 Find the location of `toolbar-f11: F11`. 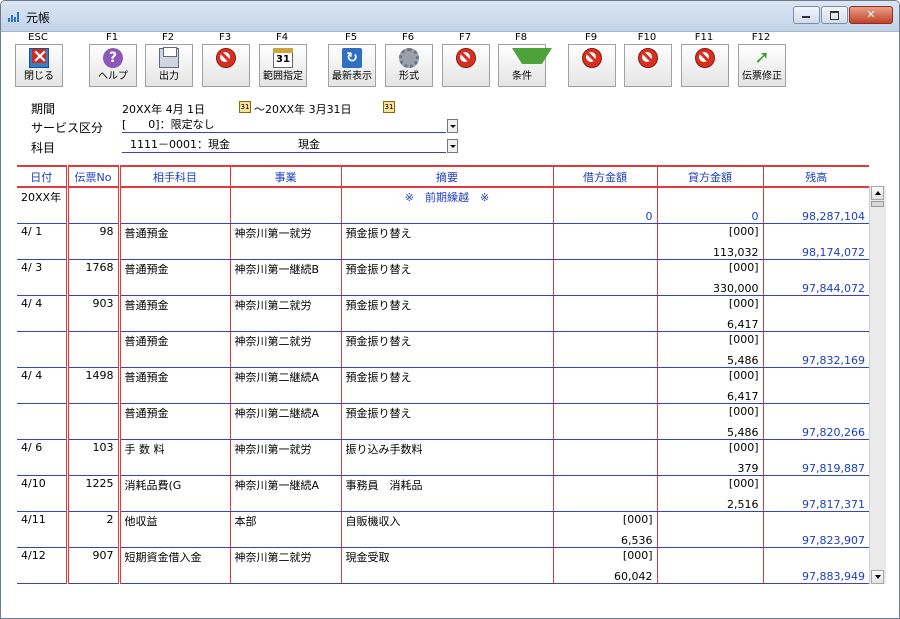

toolbar-f11: F11 is located at coordinates (704, 59).